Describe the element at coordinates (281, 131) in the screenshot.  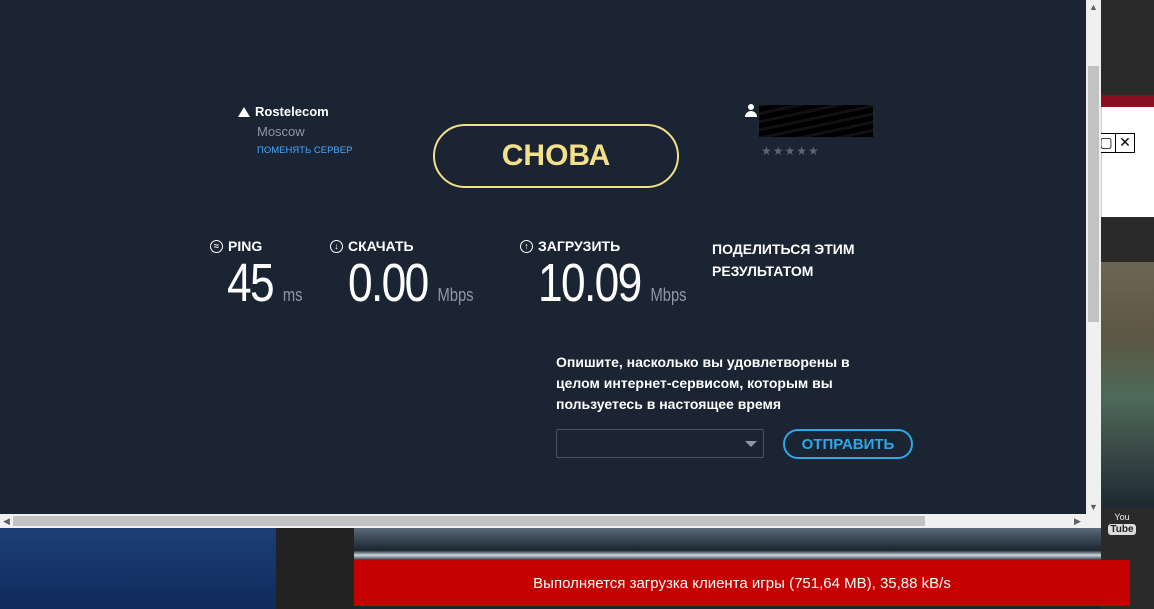
I see `server-city: Moscow` at that location.